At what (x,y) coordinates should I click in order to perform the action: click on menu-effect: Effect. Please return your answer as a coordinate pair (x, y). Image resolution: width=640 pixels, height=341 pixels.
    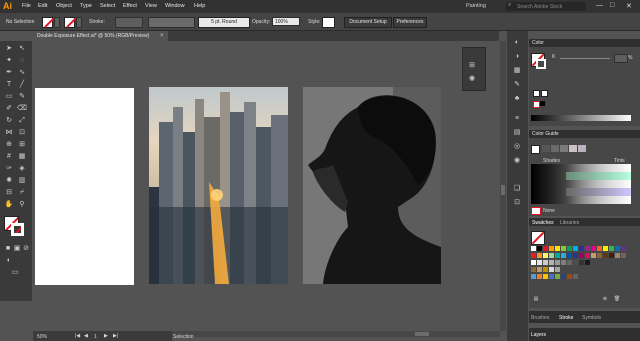
    Looking at the image, I should click on (130, 6).